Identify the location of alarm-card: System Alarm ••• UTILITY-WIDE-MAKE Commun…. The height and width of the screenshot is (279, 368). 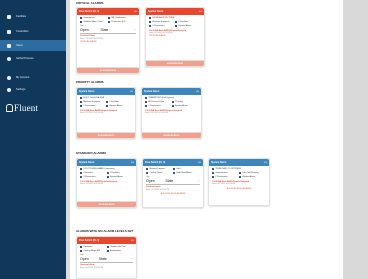
(106, 183).